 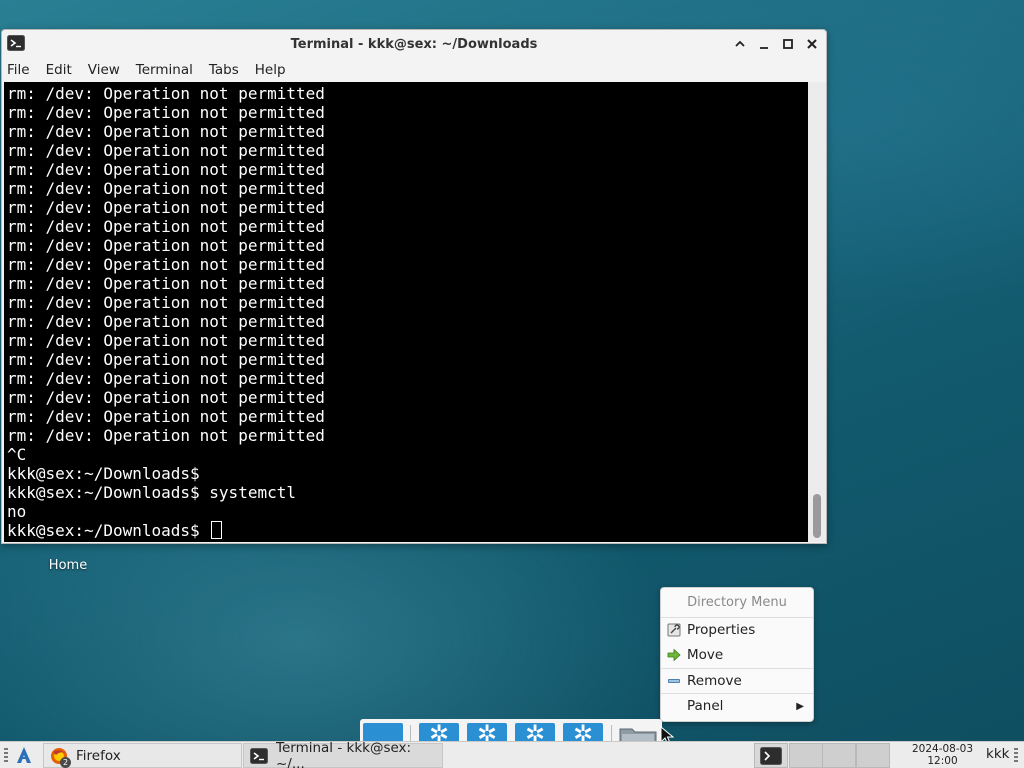 I want to click on terminal-line: ^C, so click(x=17, y=454).